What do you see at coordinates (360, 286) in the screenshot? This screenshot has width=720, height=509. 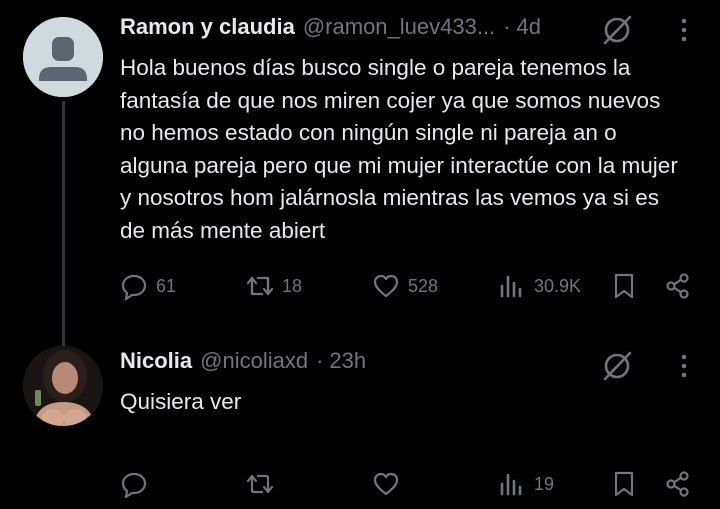 I see `action-bar: 61 18 528 30.9K` at bounding box center [360, 286].